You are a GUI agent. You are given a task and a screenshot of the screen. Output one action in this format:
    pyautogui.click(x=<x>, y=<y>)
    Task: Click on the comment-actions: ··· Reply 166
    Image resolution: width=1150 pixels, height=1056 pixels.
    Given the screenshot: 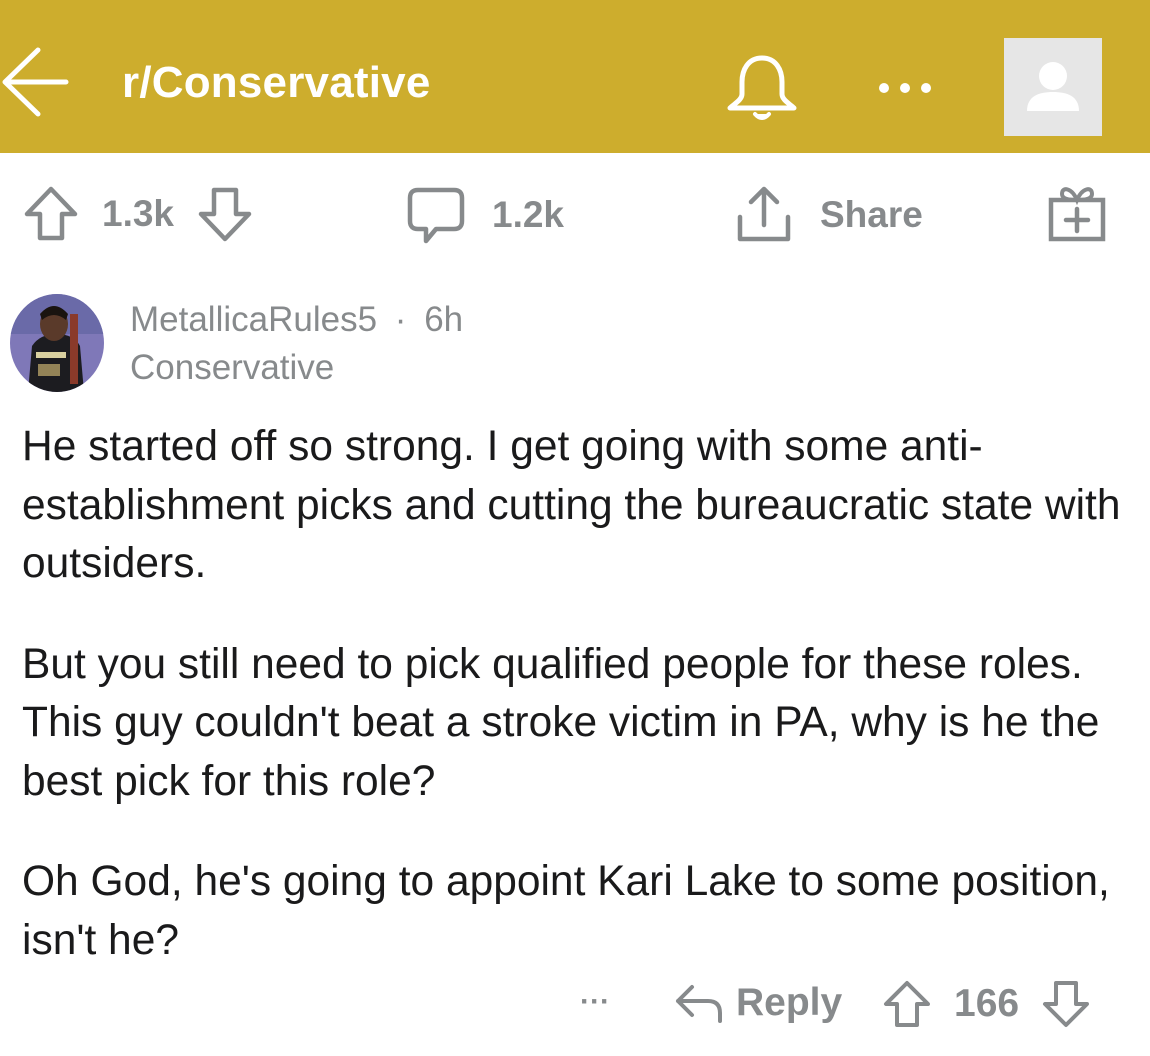 What is the action you would take?
    pyautogui.click(x=575, y=1010)
    